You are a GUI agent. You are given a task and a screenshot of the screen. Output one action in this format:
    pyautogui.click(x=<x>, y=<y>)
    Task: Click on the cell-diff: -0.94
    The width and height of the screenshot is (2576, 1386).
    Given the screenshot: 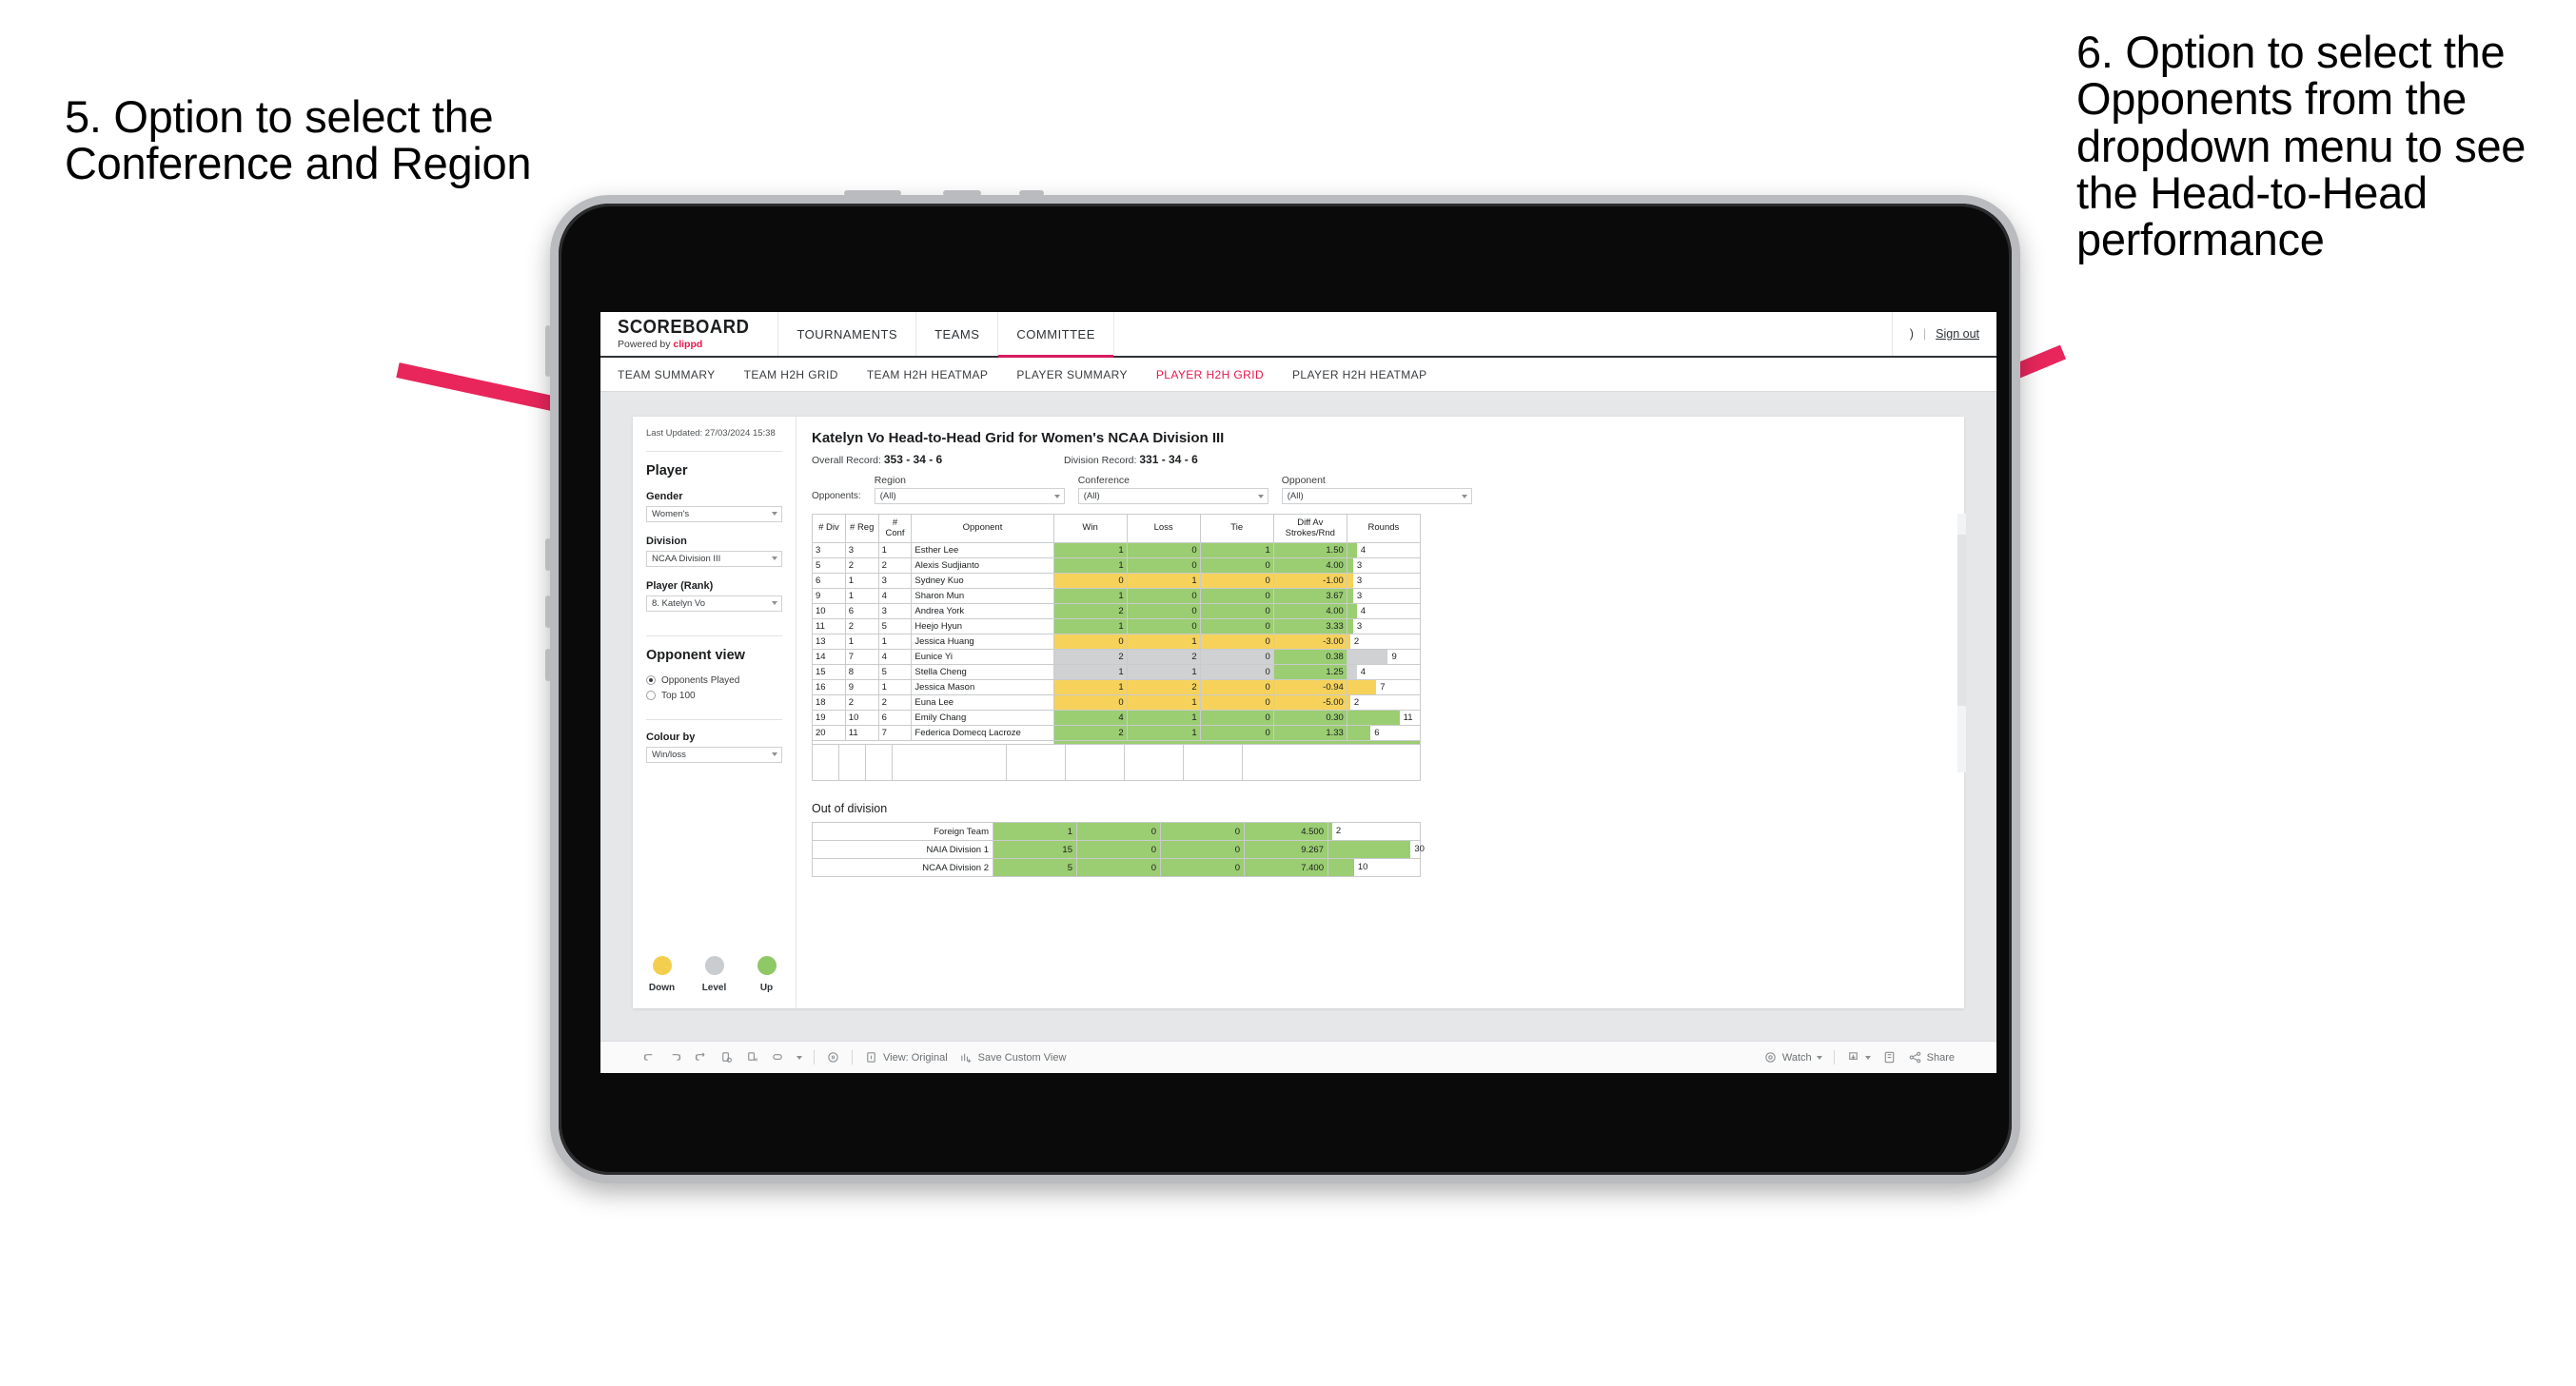 What is the action you would take?
    pyautogui.click(x=1309, y=687)
    